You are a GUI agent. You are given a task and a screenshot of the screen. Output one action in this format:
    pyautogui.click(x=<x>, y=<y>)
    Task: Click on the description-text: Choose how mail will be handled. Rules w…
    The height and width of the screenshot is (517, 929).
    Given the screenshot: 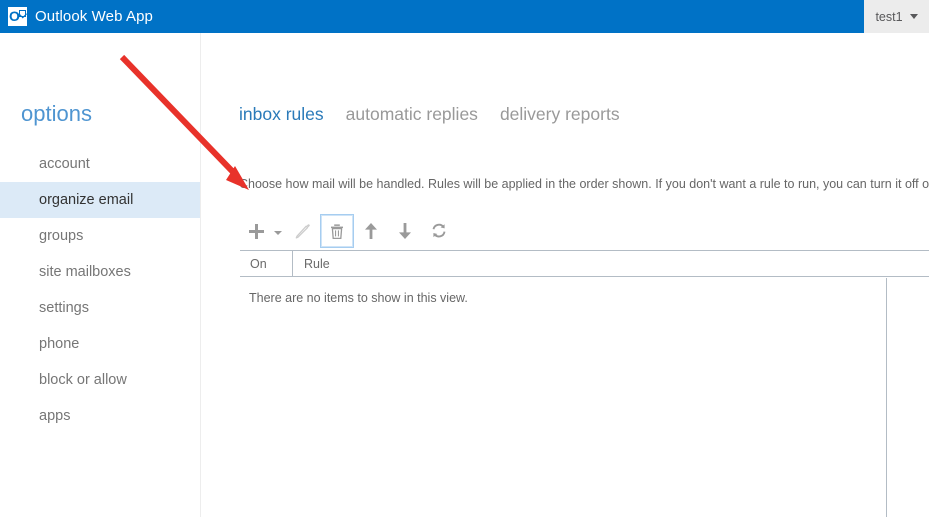 What is the action you would take?
    pyautogui.click(x=584, y=184)
    